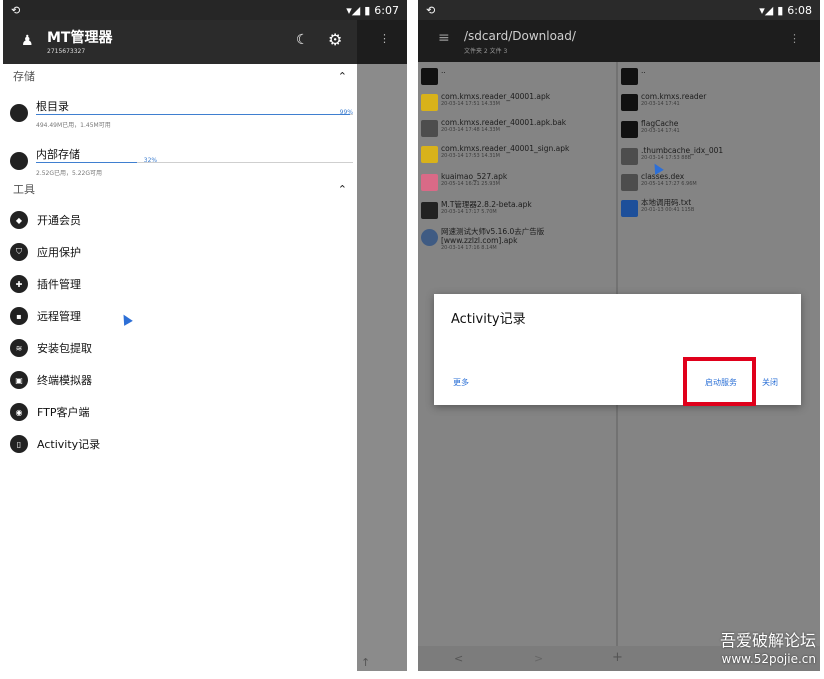 The image size is (824, 679). Describe the element at coordinates (180, 284) in the screenshot. I see `tool-item-plugins: ✚ 插件管理` at that location.